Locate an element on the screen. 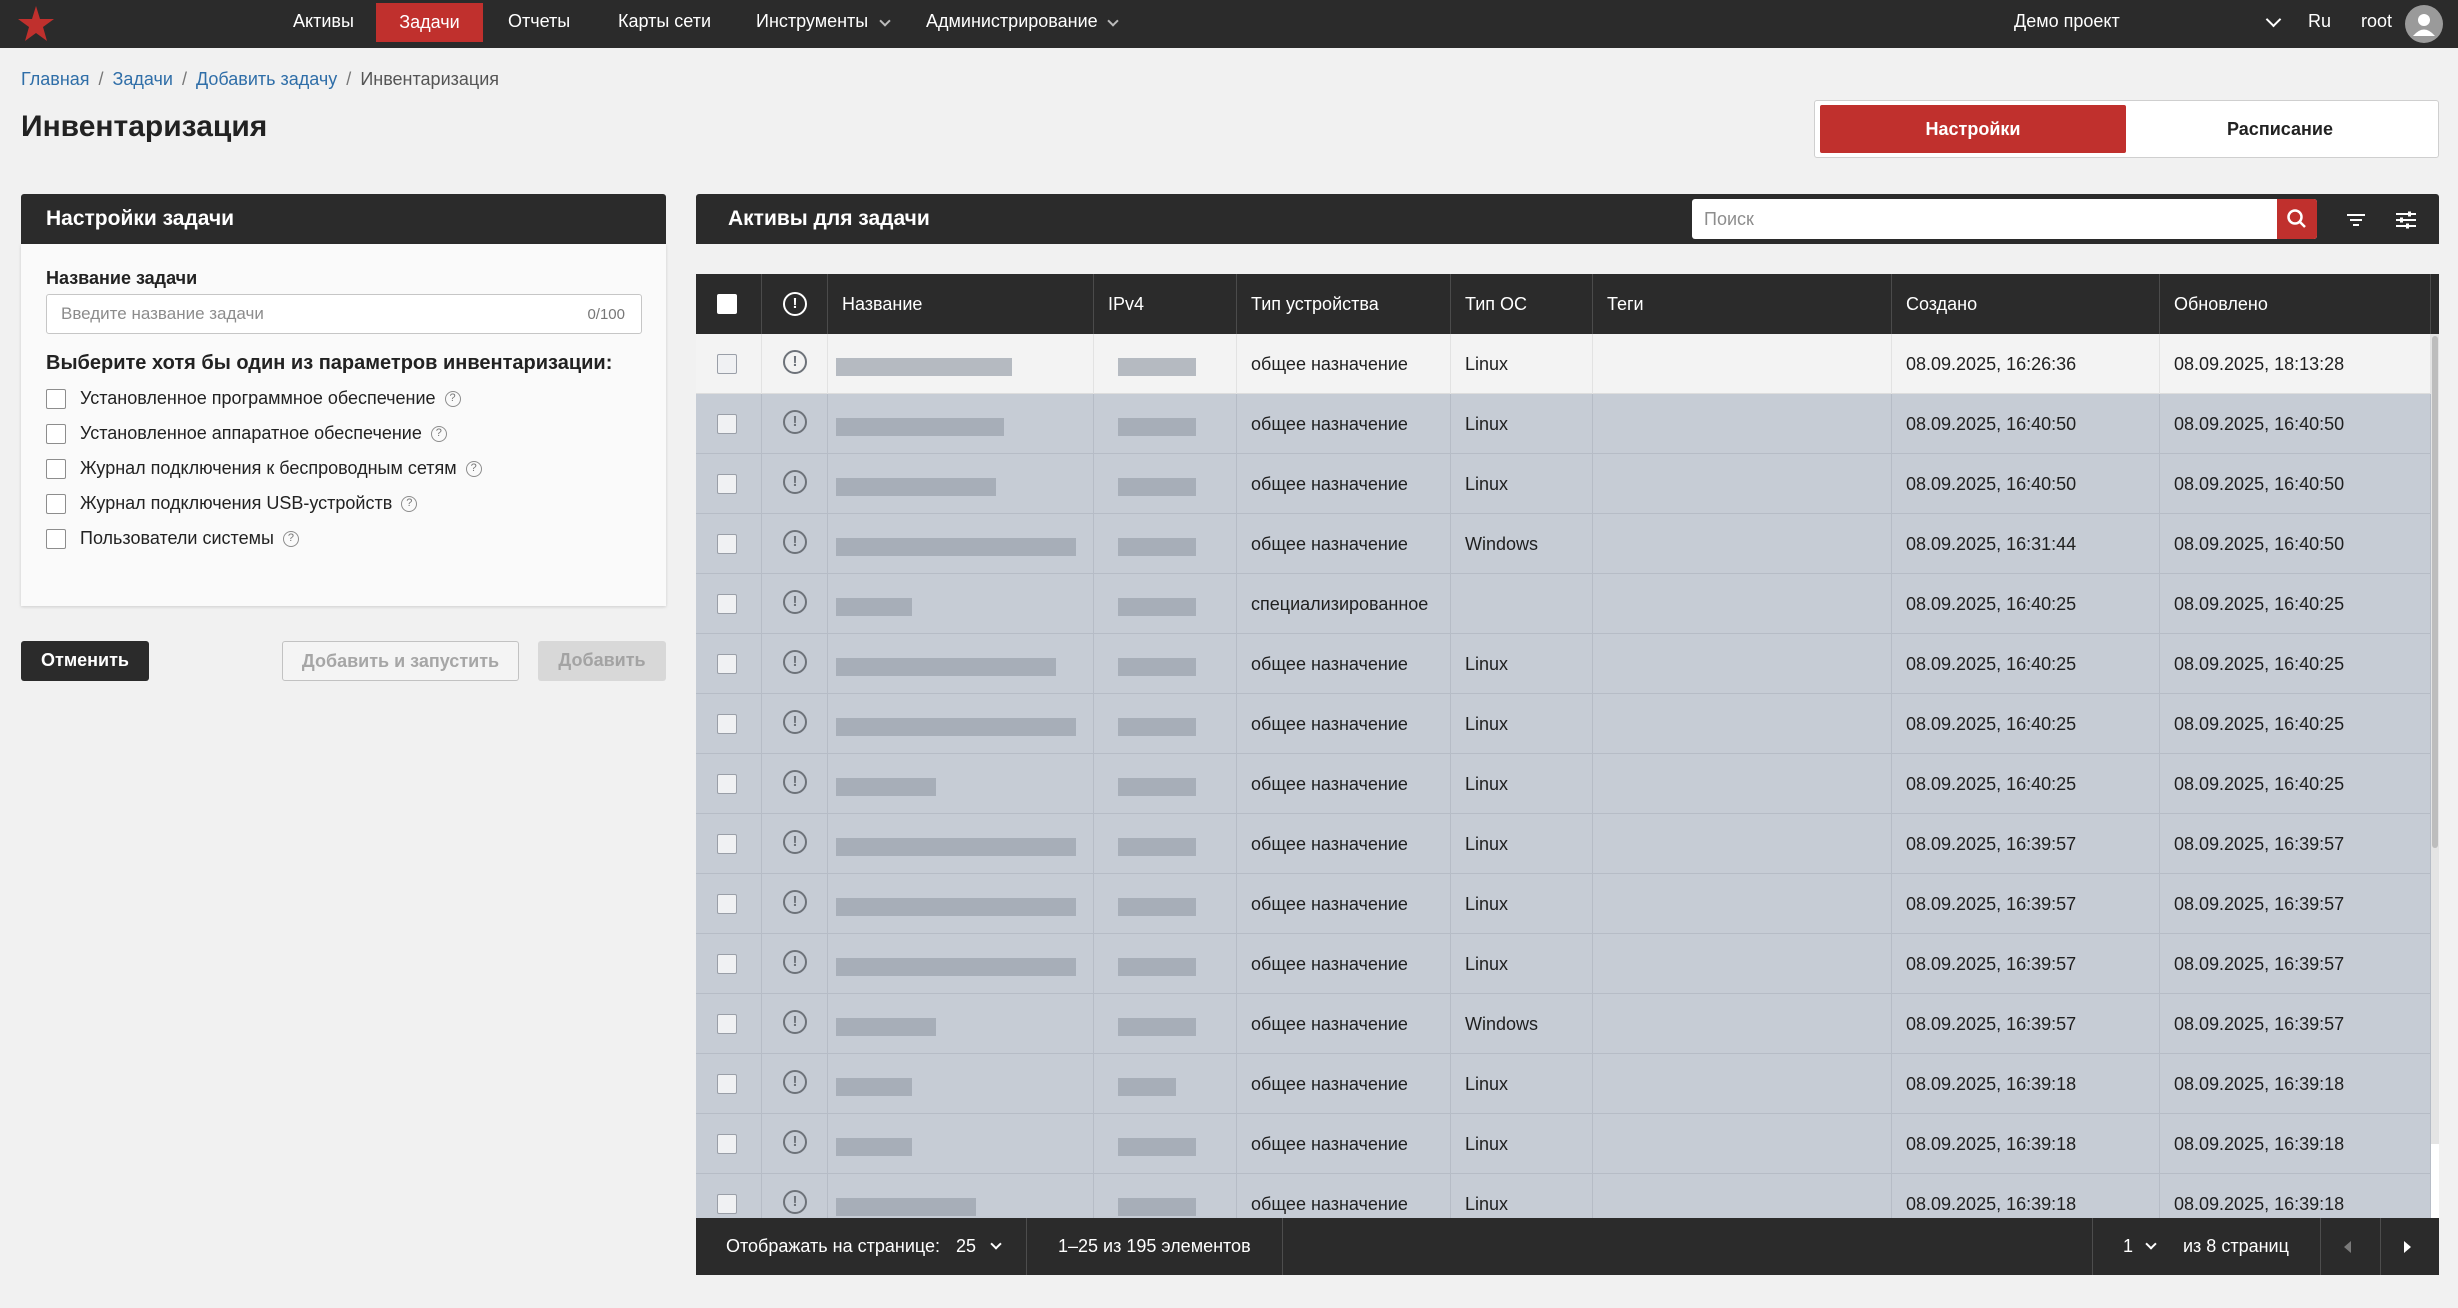 This screenshot has width=2458, height=1308. arrow-right-icon is located at coordinates (2407, 1247).